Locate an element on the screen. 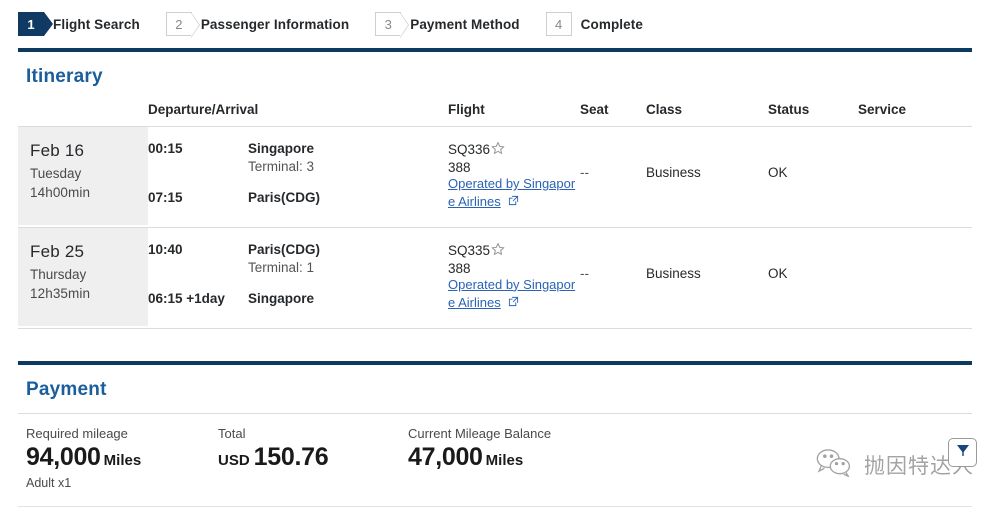  total-block: Total USD 150.76 is located at coordinates (313, 449).